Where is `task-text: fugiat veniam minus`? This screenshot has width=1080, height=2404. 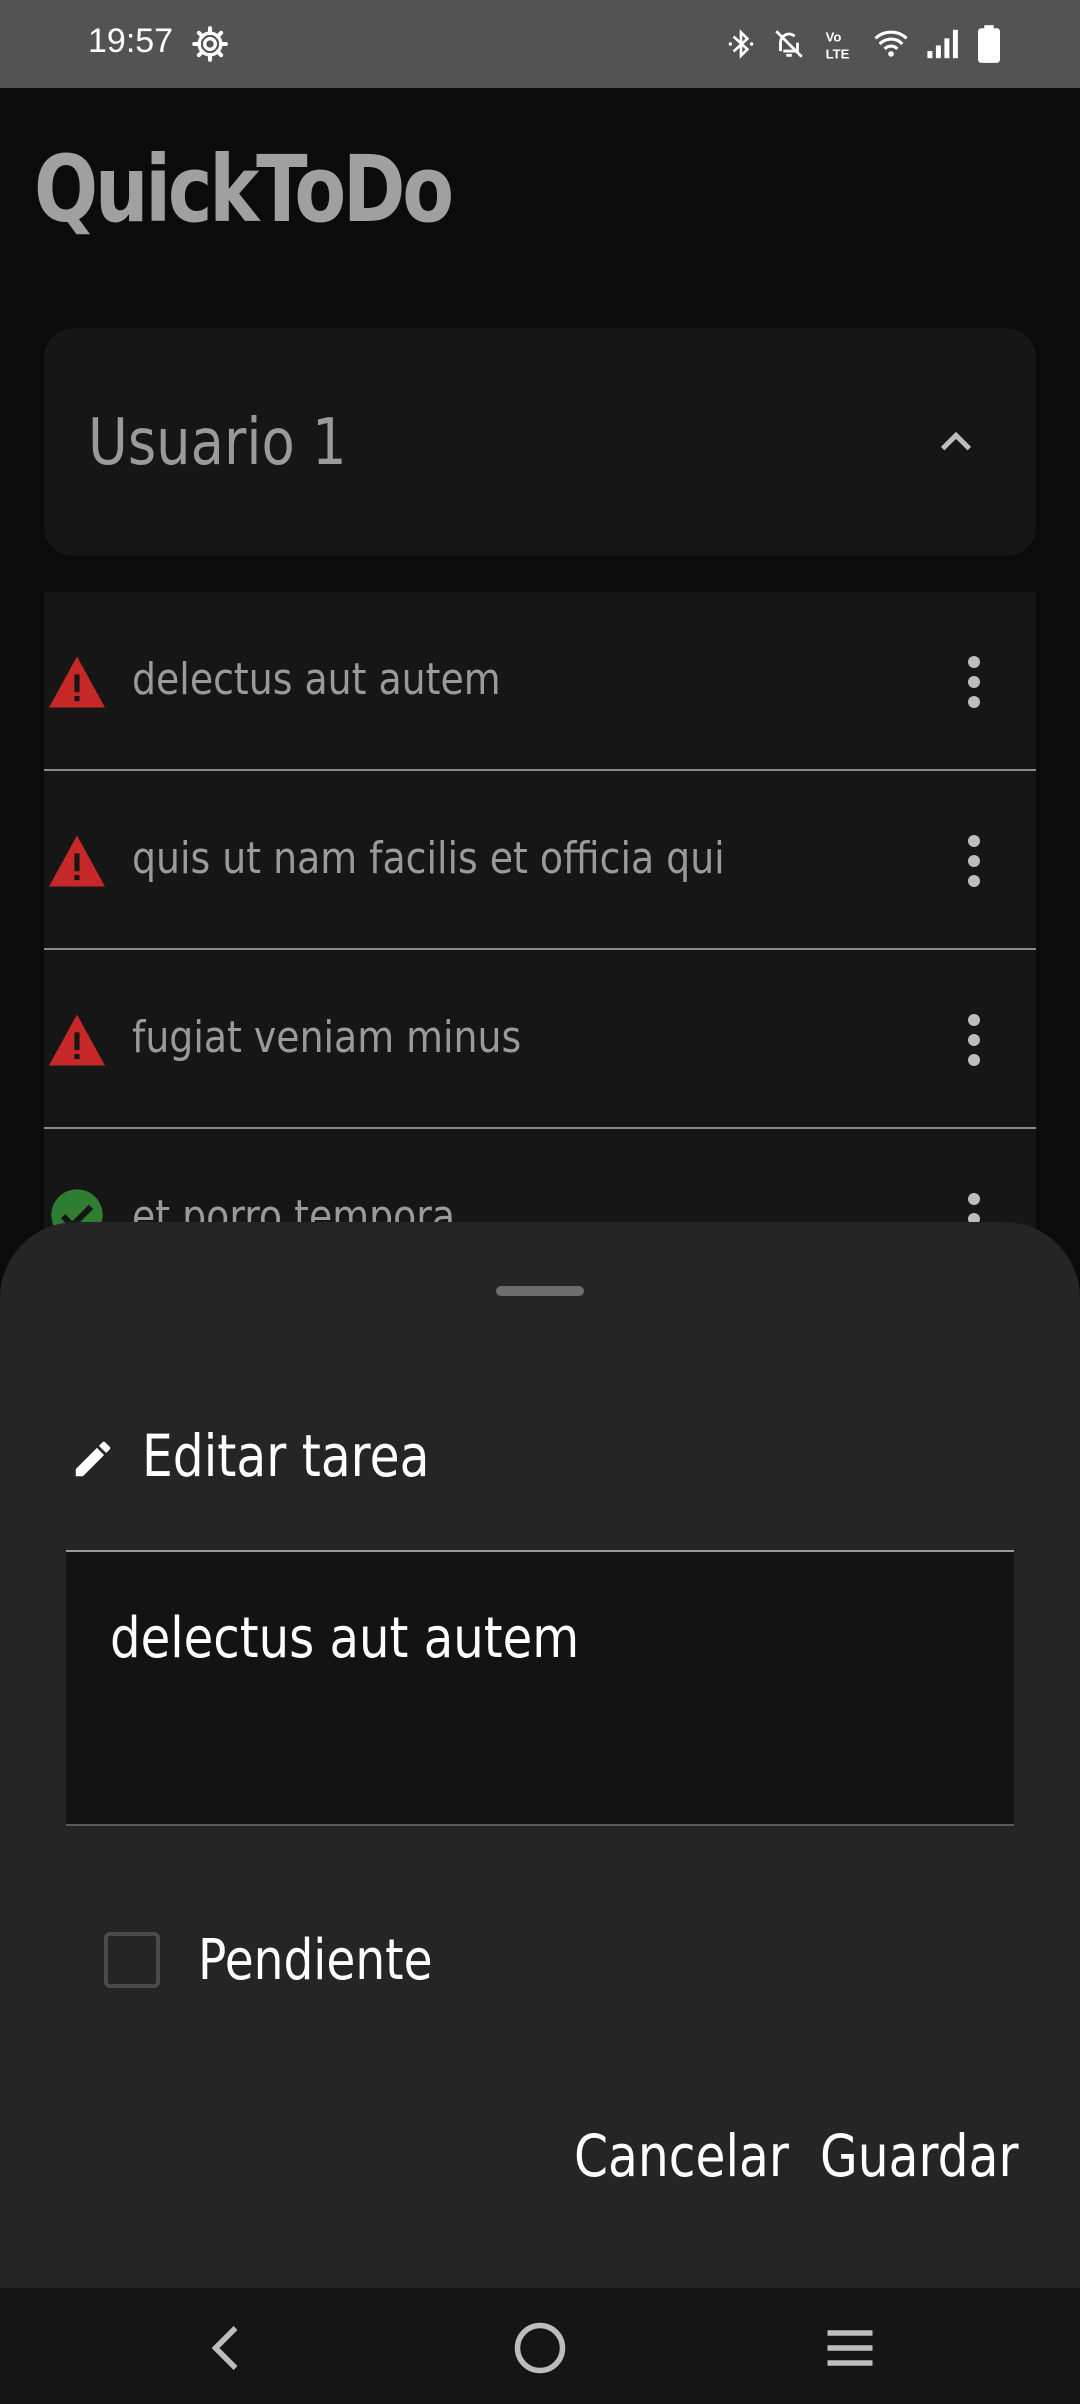
task-text: fugiat veniam minus is located at coordinates (327, 1037).